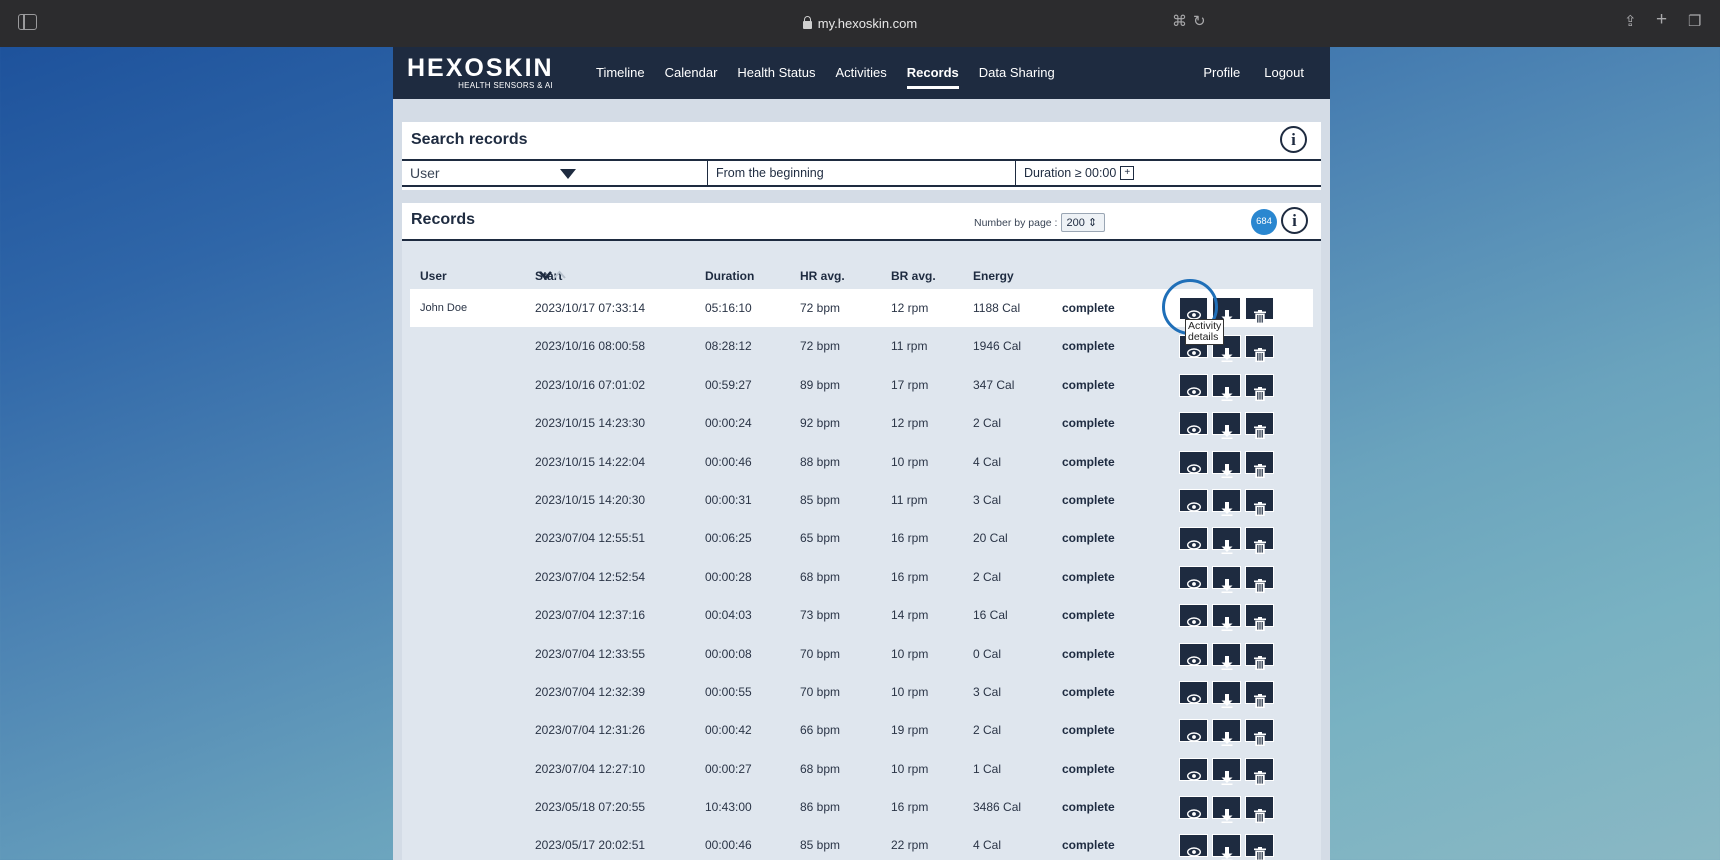  Describe the element at coordinates (859, 23) in the screenshot. I see `address-bar: my.hexoskin.com` at that location.